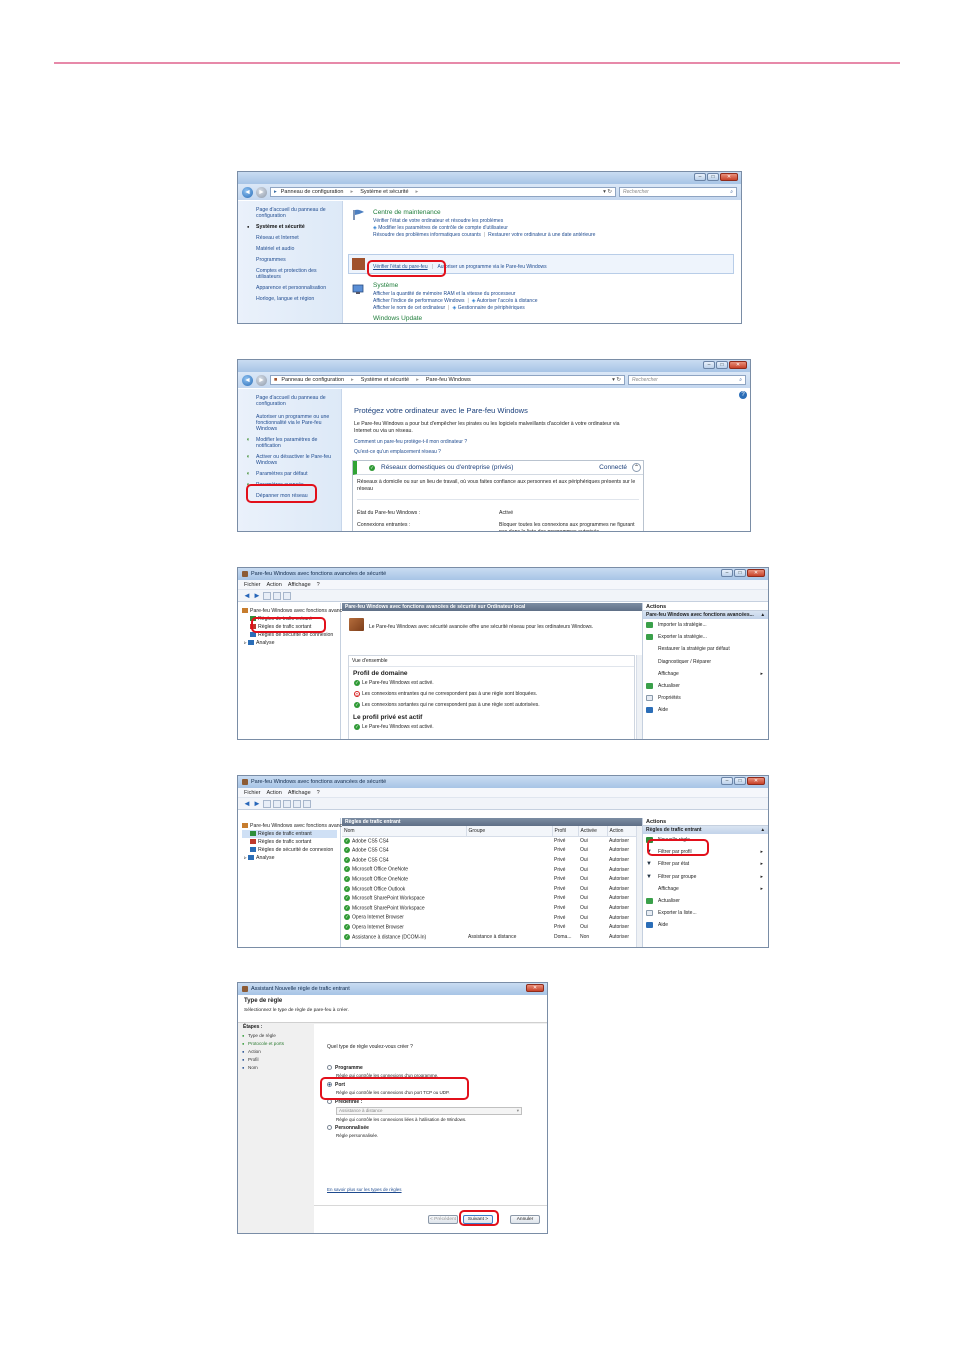  What do you see at coordinates (291, 474) in the screenshot?
I see `sidebar-item-defaults: Paramètres par défaut` at bounding box center [291, 474].